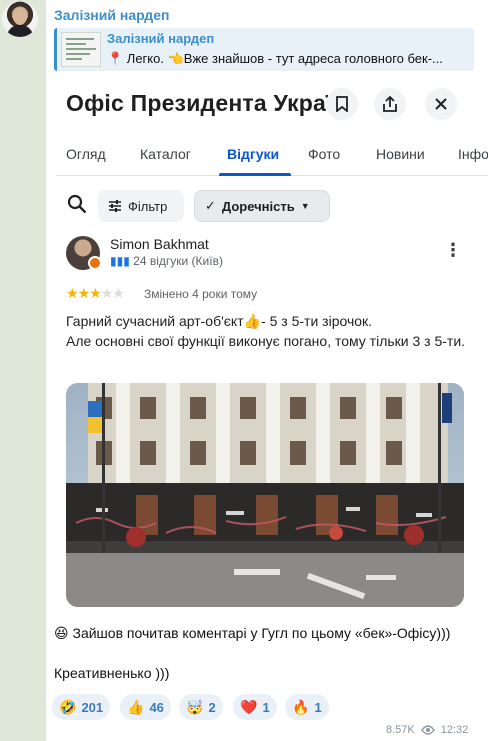  I want to click on reviewer-meta: ▮▮▮ 24 відгуки (Київ), so click(166, 261).